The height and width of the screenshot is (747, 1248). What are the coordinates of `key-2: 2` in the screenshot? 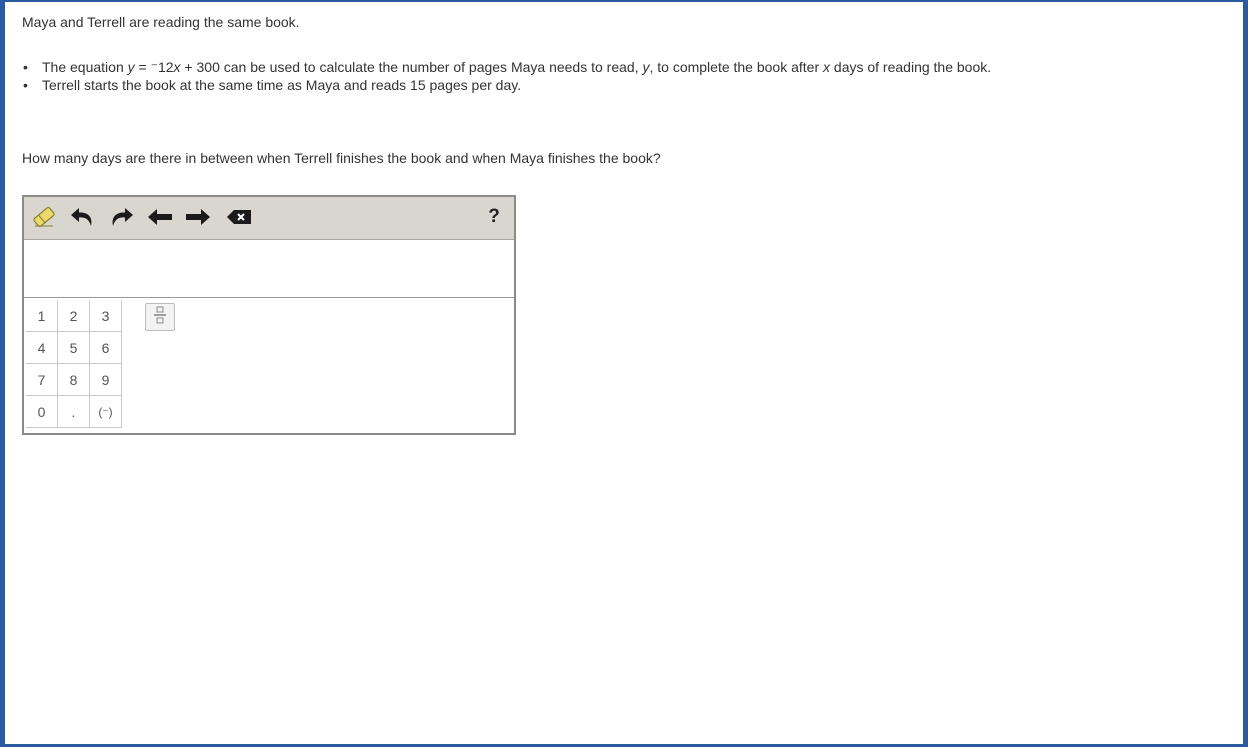 It's located at (74, 316).